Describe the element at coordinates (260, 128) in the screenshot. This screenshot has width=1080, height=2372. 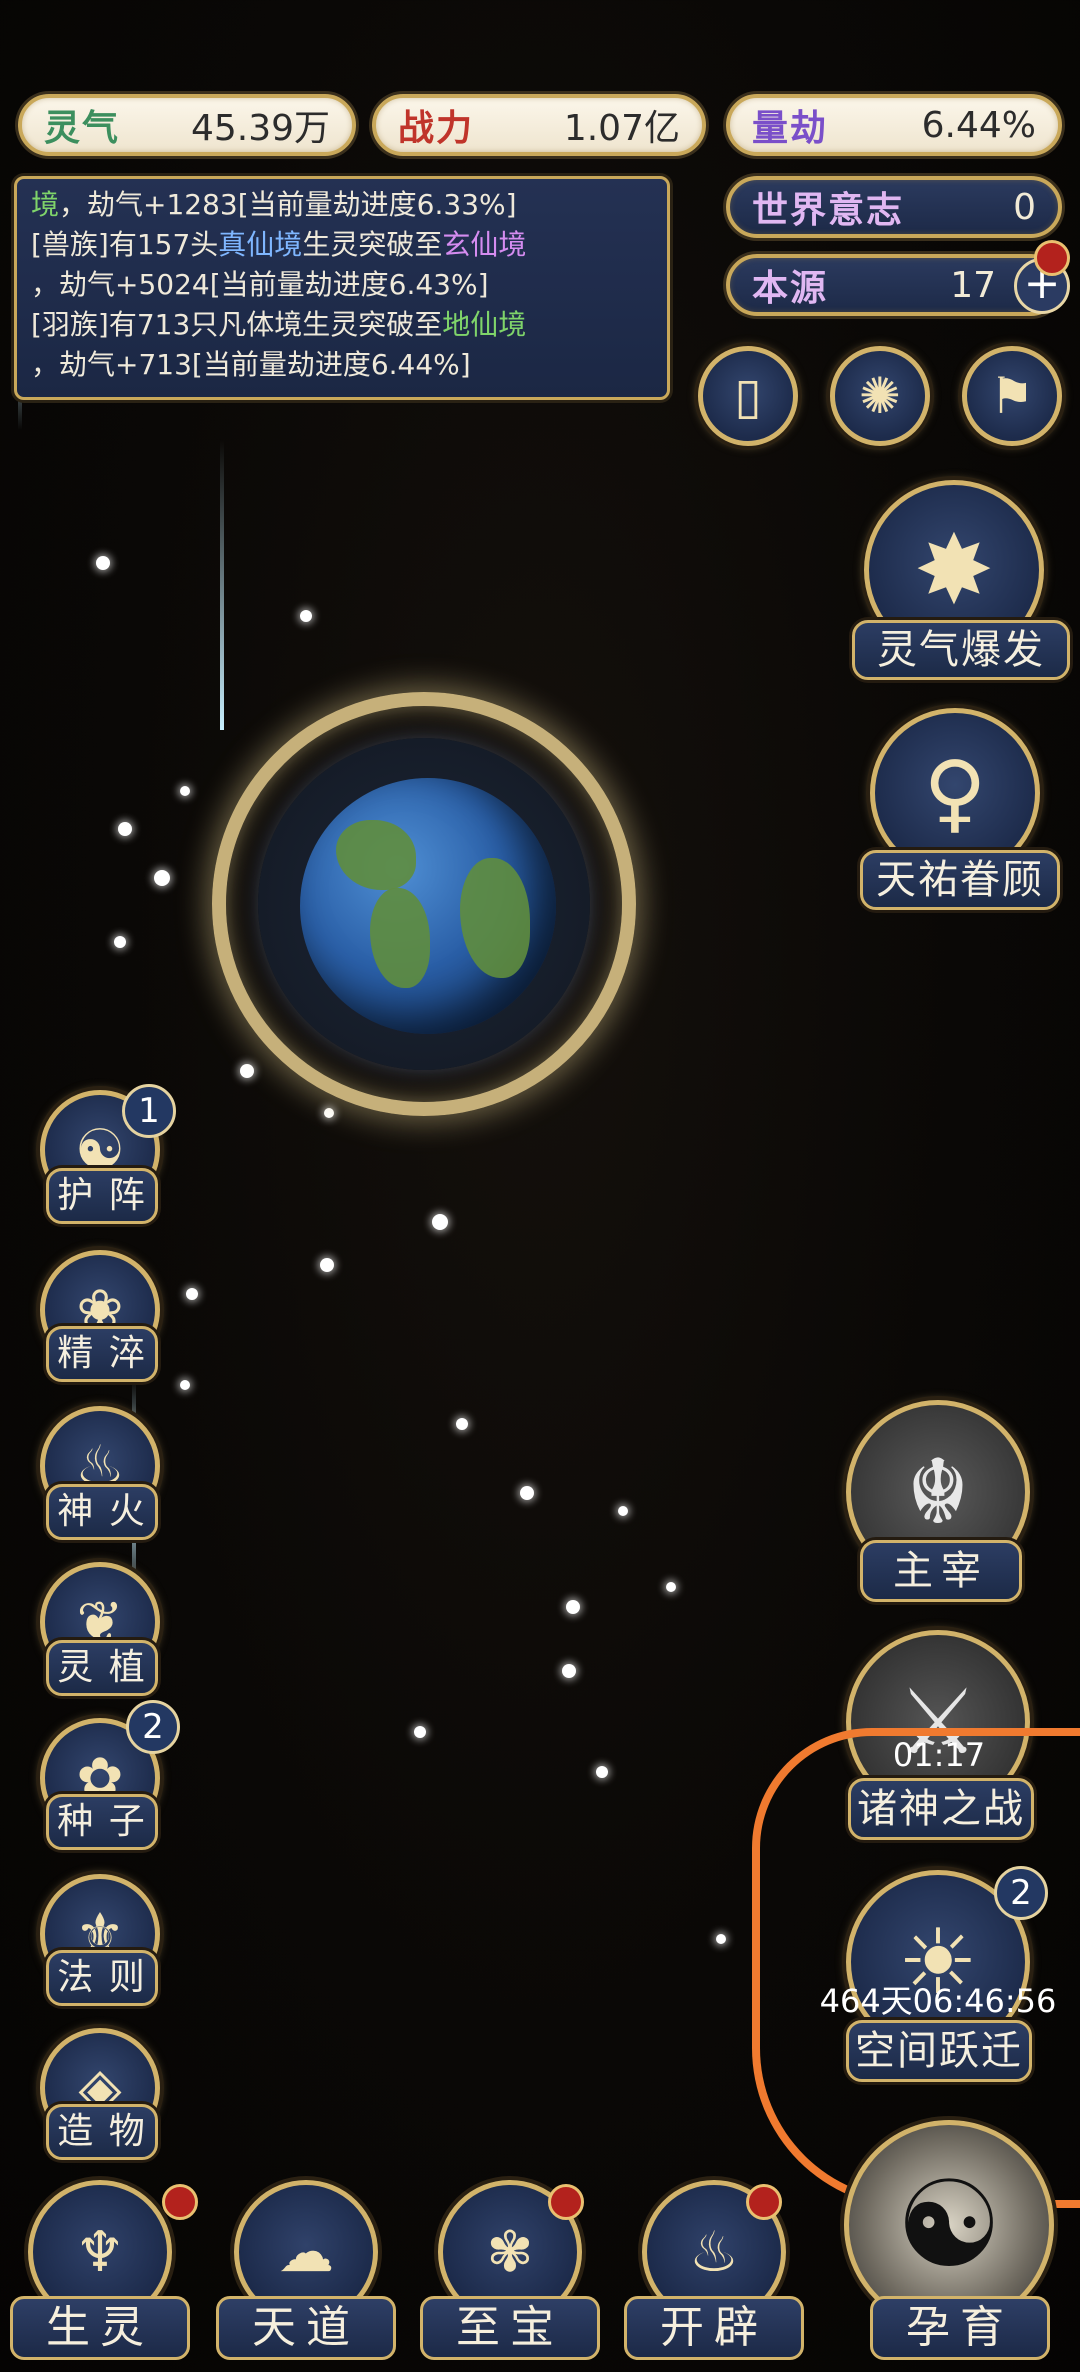
I see `lingqi-value: 45.39万` at that location.